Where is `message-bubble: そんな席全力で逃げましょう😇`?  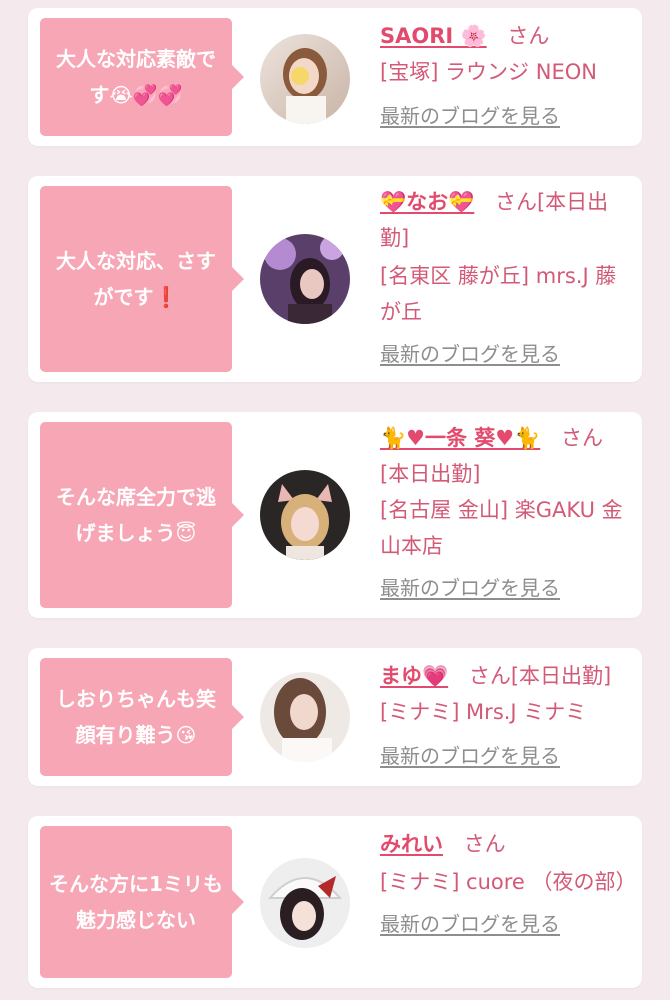
message-bubble: そんな席全力で逃げましょう😇 is located at coordinates (142, 515).